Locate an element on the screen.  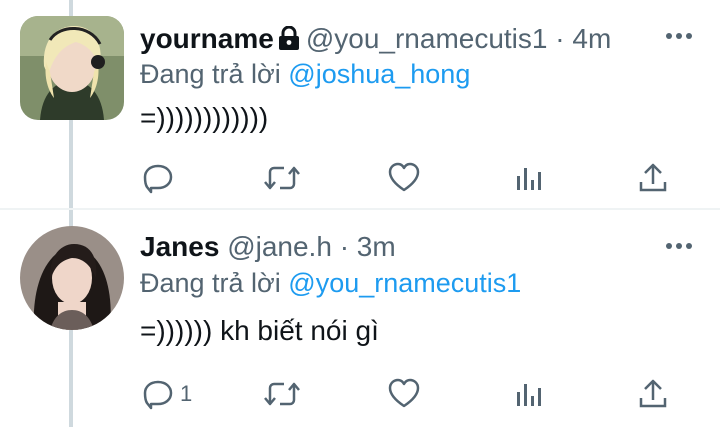
replying-to: Đang trả lời @you_rnamecutis1 is located at coordinates (330, 283).